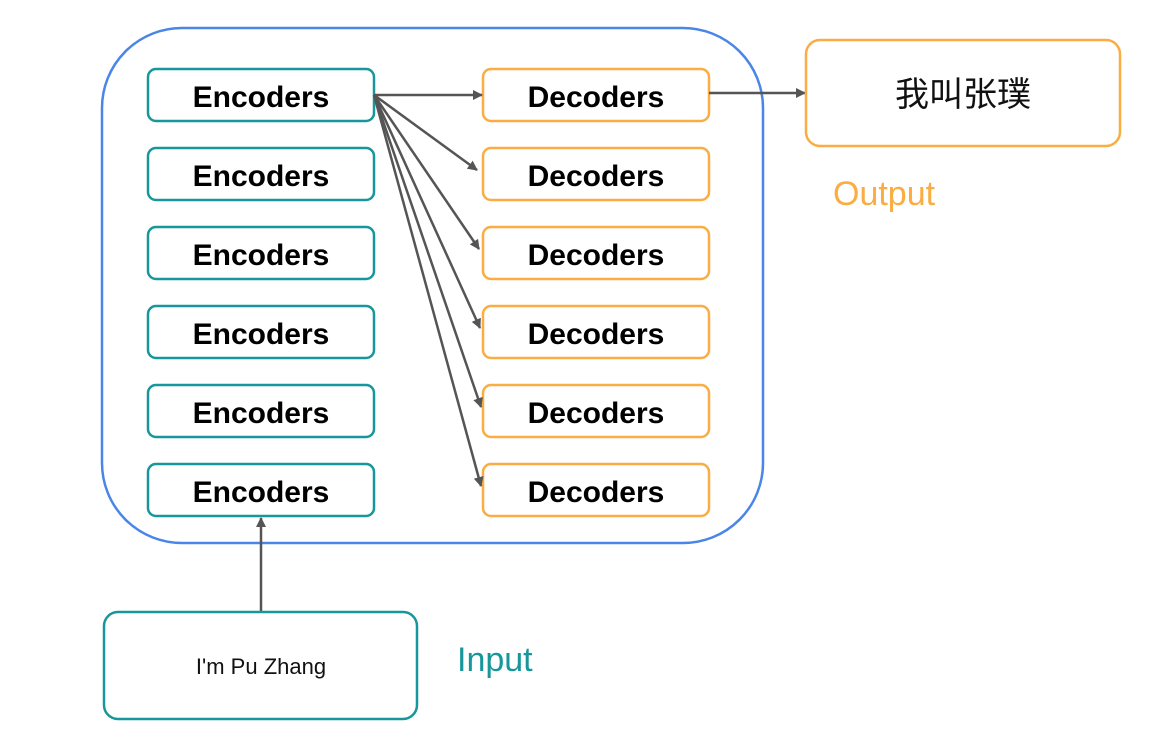 This screenshot has width=1174, height=755. Describe the element at coordinates (495, 660) in the screenshot. I see `input-label: Input` at that location.